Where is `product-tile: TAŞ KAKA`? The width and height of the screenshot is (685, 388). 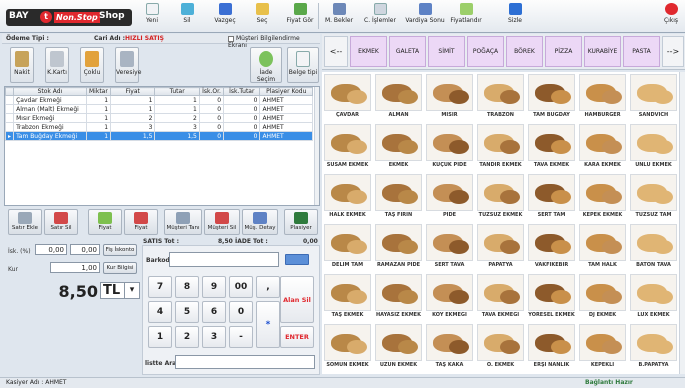 product-tile: TAŞ KAKA is located at coordinates (449, 348).